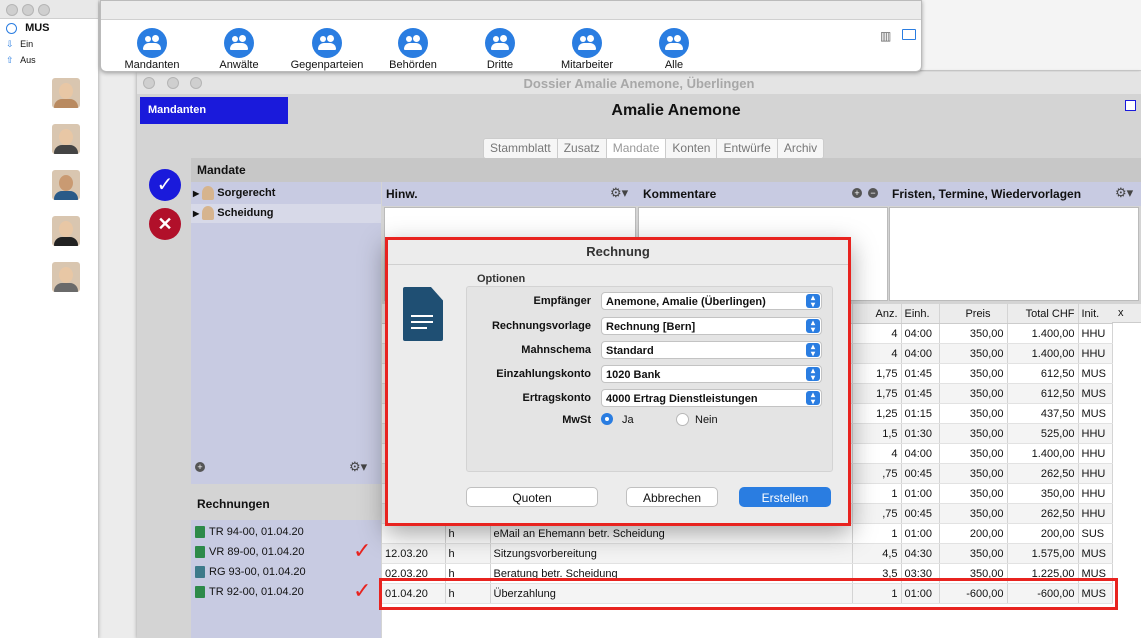 This screenshot has width=1141, height=638. What do you see at coordinates (21, 60) in the screenshot?
I see `aus-item: ⇧ Aus` at bounding box center [21, 60].